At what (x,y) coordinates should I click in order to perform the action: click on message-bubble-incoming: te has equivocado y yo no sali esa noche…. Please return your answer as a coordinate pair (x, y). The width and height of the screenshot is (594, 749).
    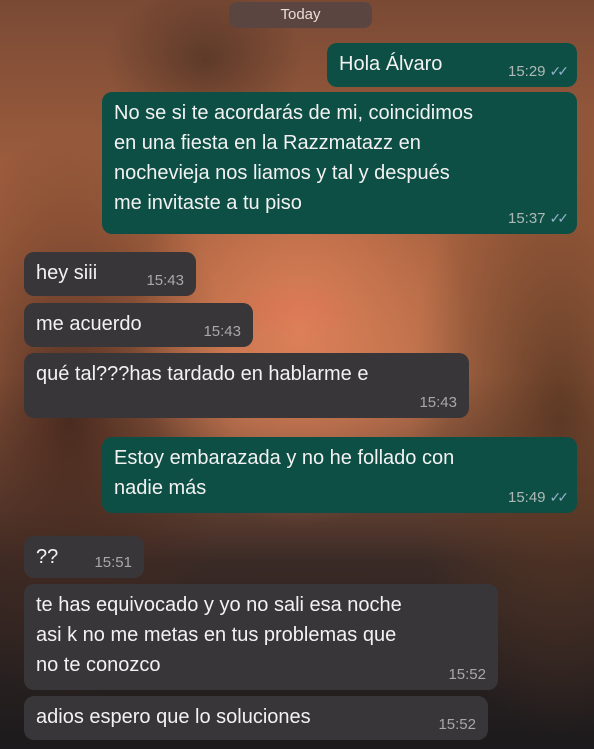
    Looking at the image, I should click on (261, 637).